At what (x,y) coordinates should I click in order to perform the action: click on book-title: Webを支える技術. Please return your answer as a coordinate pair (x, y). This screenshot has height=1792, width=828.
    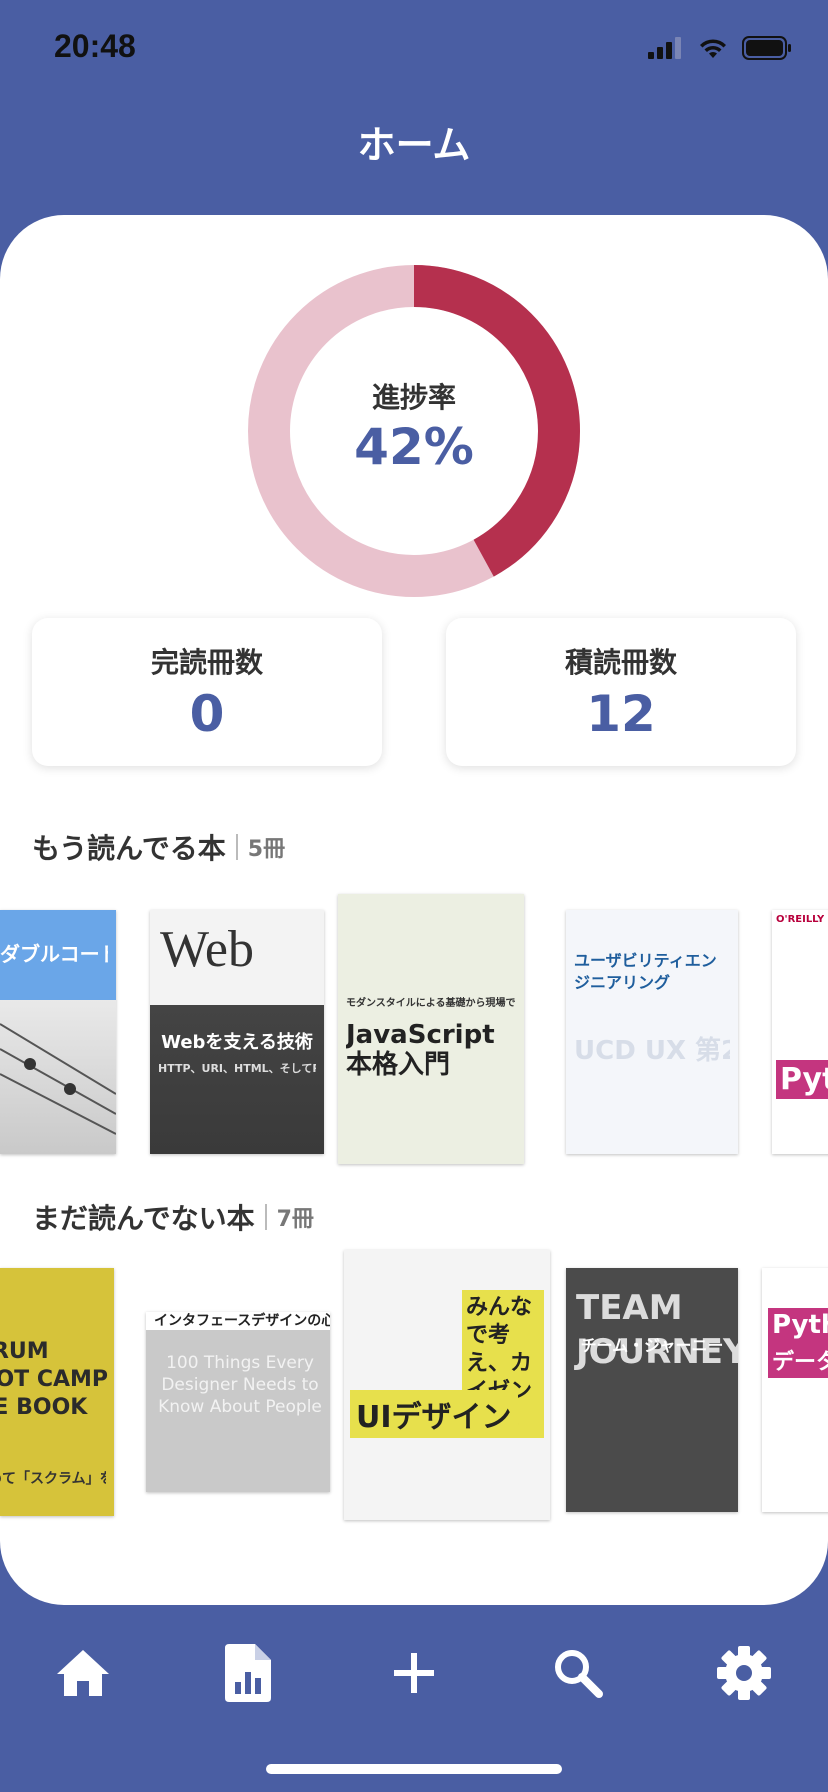
    Looking at the image, I should click on (237, 1042).